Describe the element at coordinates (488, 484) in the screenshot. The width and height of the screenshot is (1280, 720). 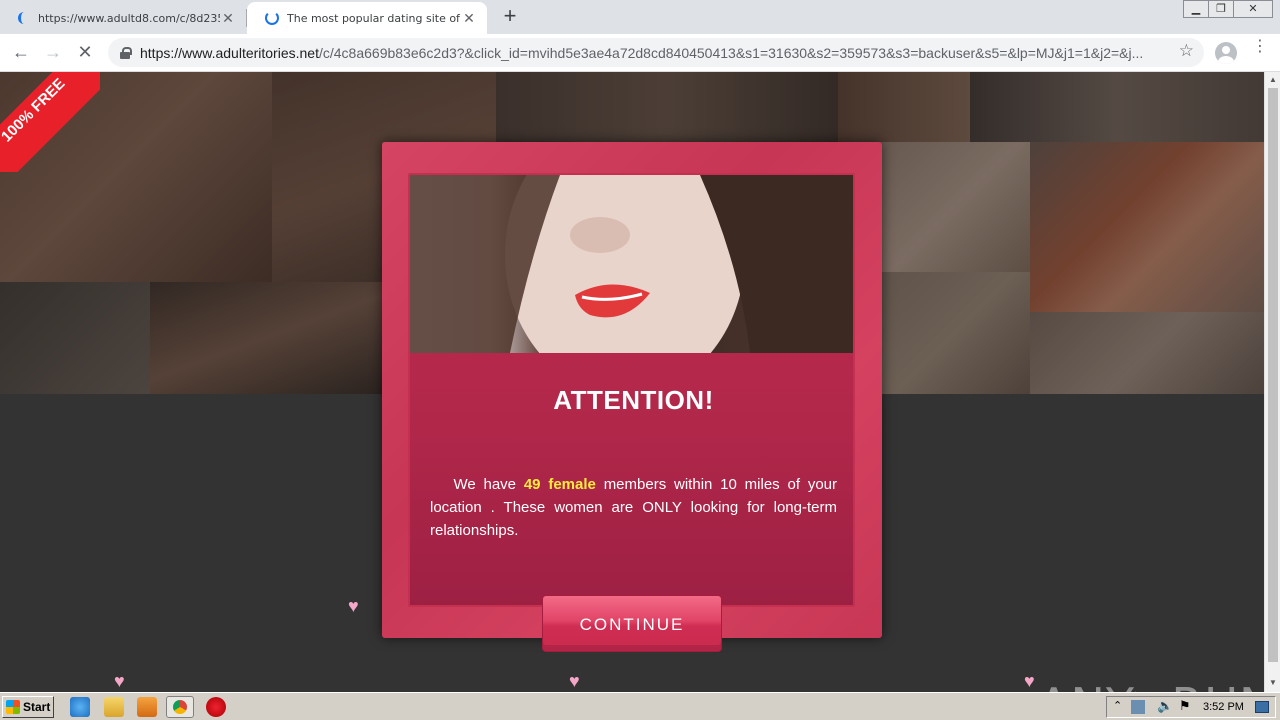
I see `message-text-start: We have` at that location.